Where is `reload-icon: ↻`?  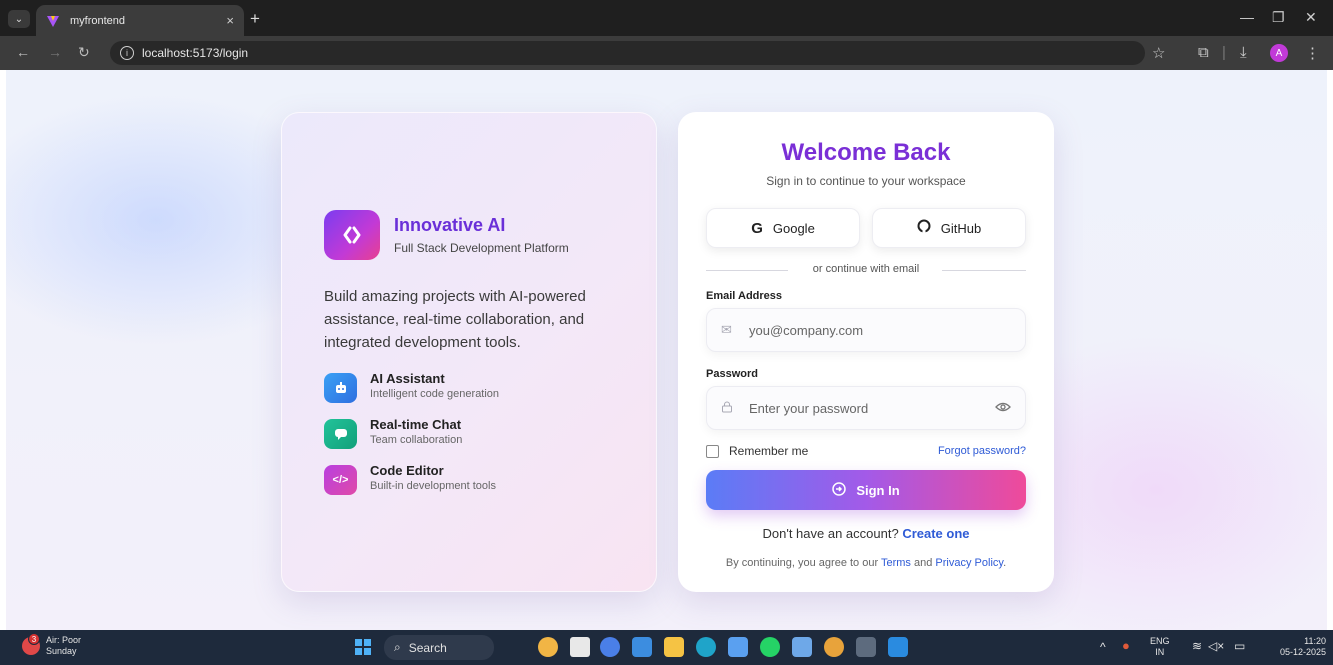 reload-icon: ↻ is located at coordinates (84, 52).